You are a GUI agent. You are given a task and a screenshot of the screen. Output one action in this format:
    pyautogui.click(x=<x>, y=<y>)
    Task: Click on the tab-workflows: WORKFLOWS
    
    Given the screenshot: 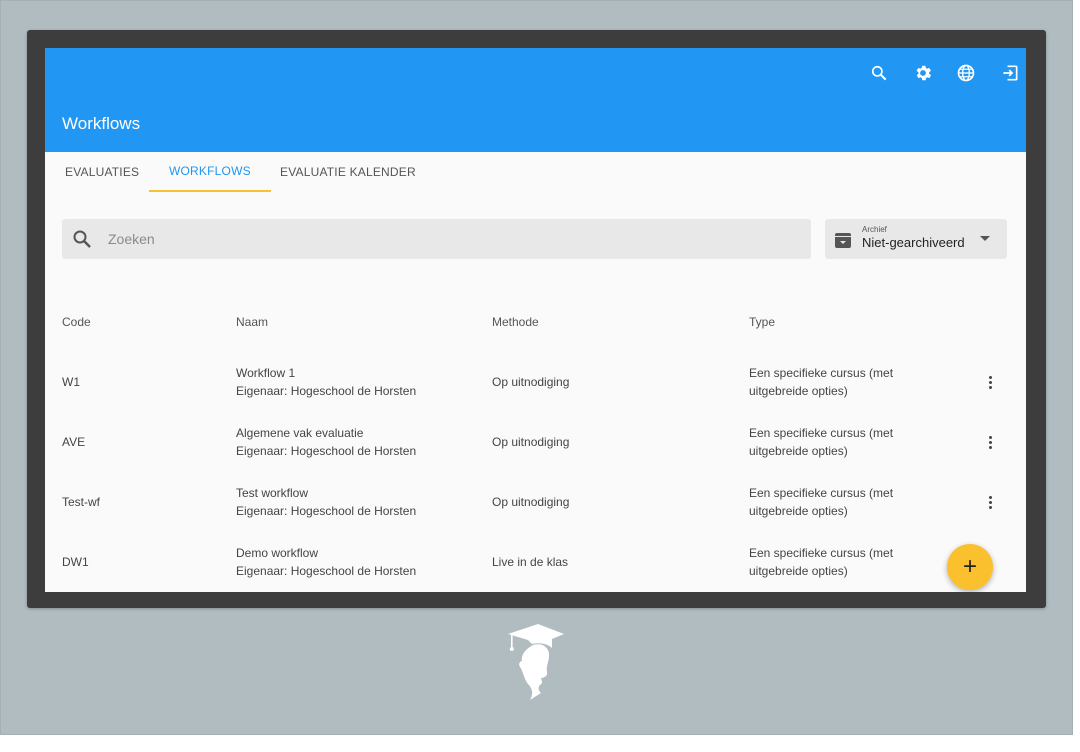 What is the action you would take?
    pyautogui.click(x=210, y=172)
    